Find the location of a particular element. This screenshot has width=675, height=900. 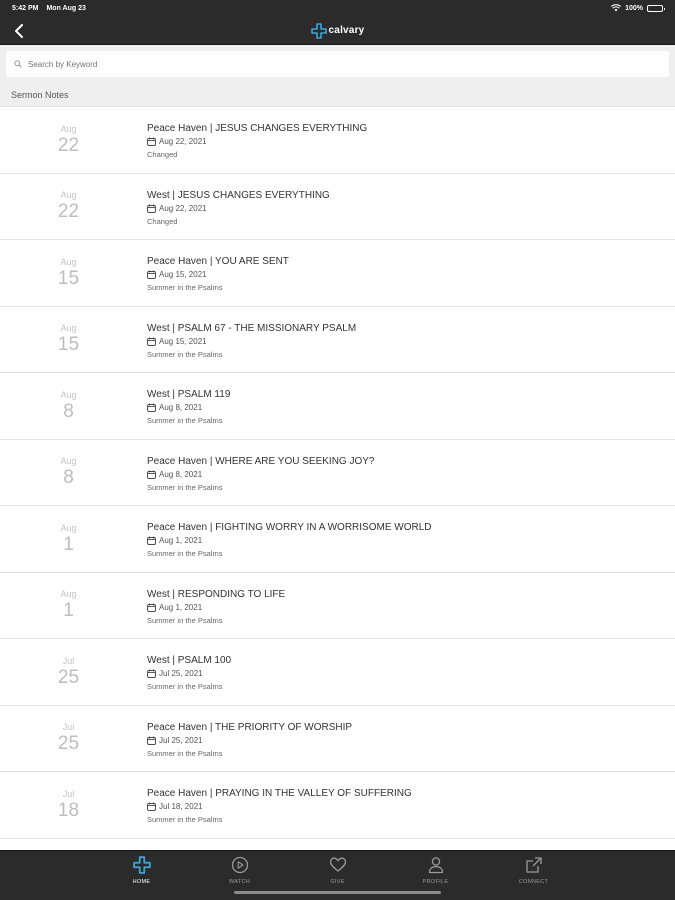

date-day: 15 is located at coordinates (68, 345).